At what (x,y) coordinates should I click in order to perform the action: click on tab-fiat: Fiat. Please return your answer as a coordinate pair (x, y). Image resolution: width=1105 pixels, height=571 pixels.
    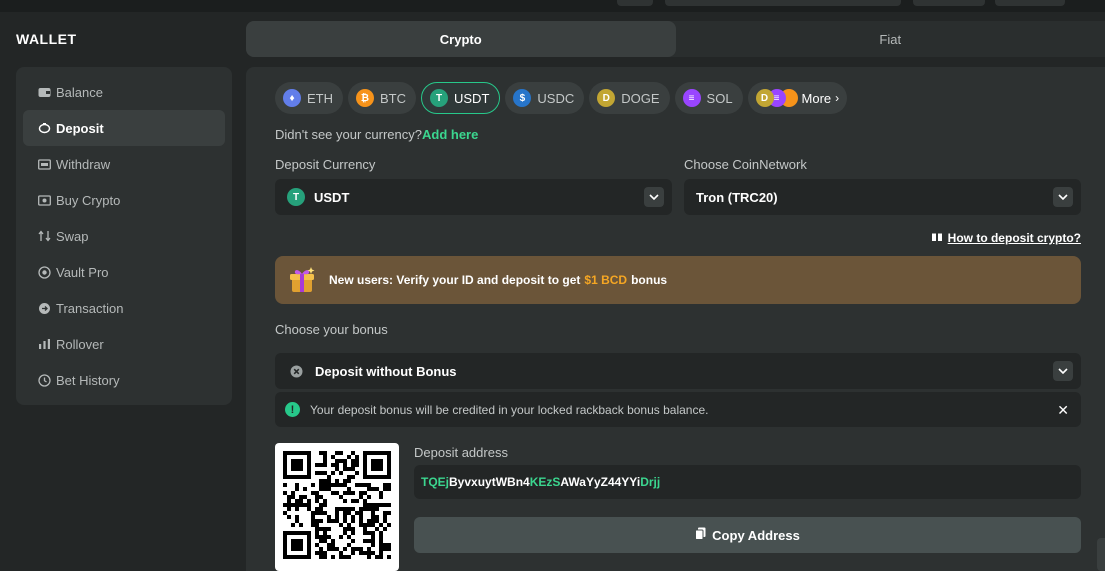
    Looking at the image, I should click on (890, 39).